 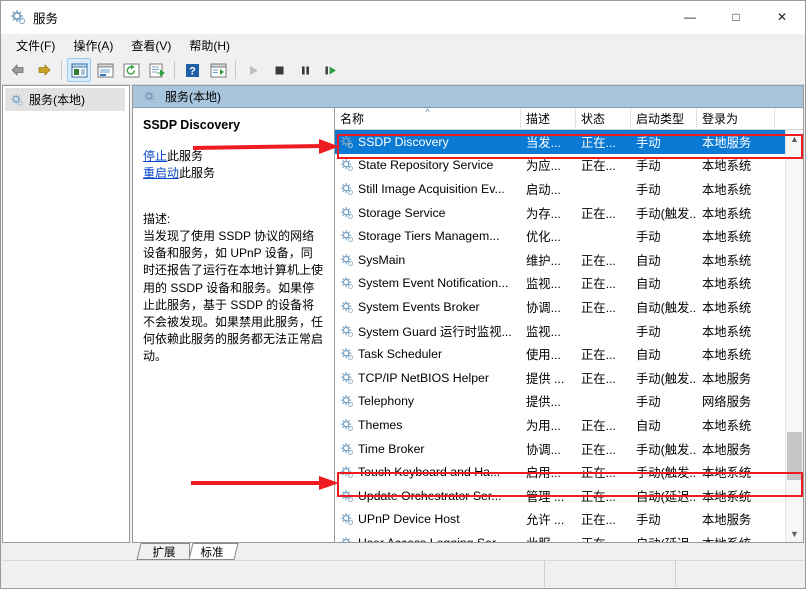 What do you see at coordinates (736, 17) in the screenshot?
I see `maximize-button: □` at bounding box center [736, 17].